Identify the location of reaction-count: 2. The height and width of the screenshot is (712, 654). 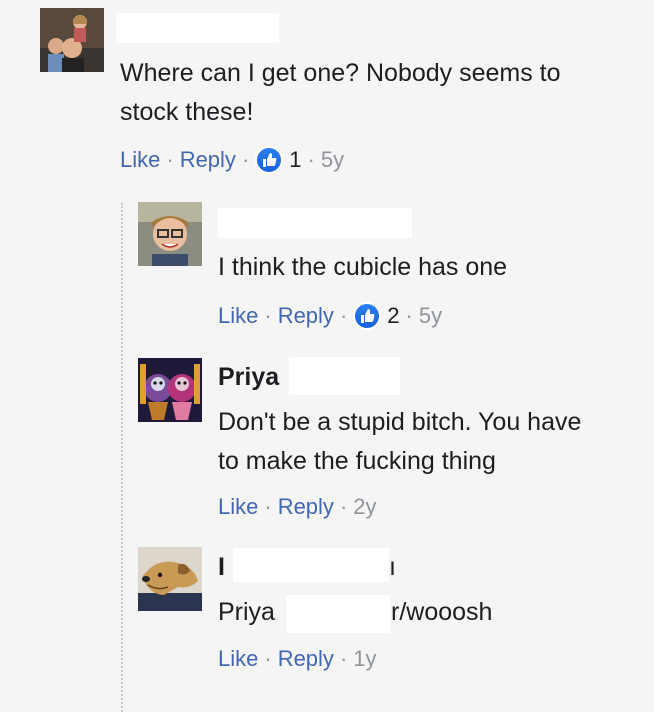
(393, 316).